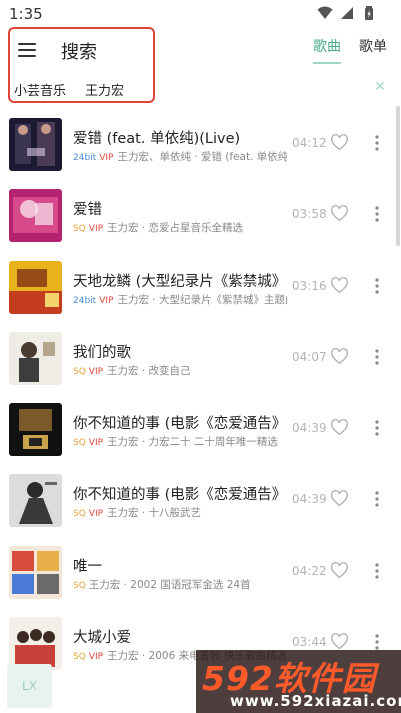 Image resolution: width=401 pixels, height=713 pixels. Describe the element at coordinates (315, 701) in the screenshot. I see `watermark-url: www.592xiazai.com` at that location.